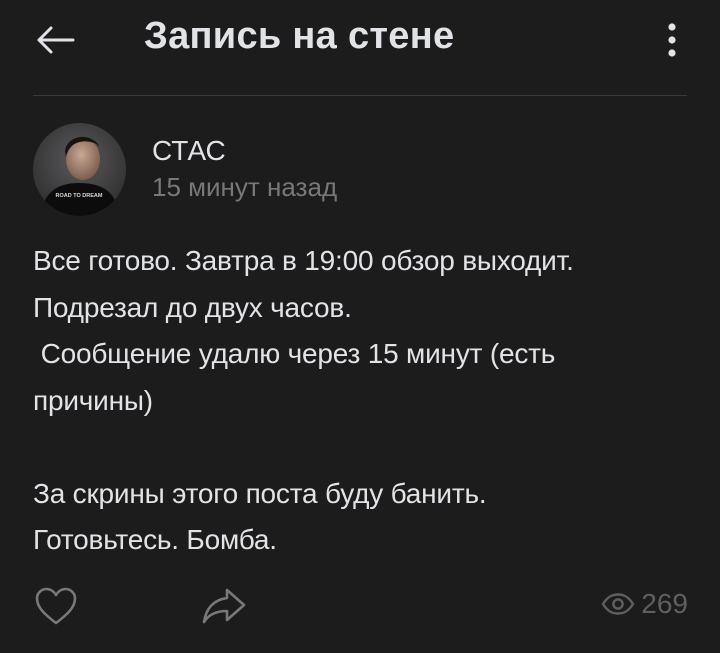 The image size is (720, 653). What do you see at coordinates (299, 36) in the screenshot?
I see `page-title: Запись на стене` at bounding box center [299, 36].